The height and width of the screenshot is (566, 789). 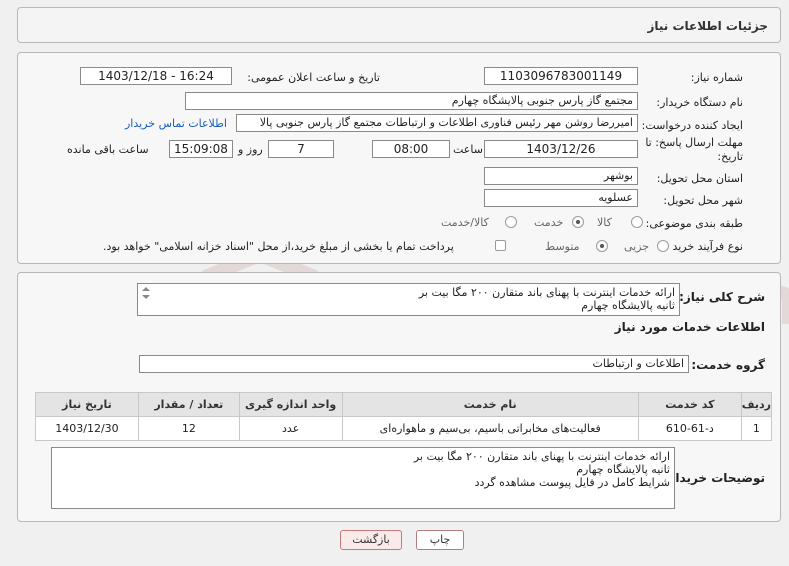 What do you see at coordinates (465, 222) in the screenshot?
I see `category-goods-service-label: کالا/خدمت` at bounding box center [465, 222].